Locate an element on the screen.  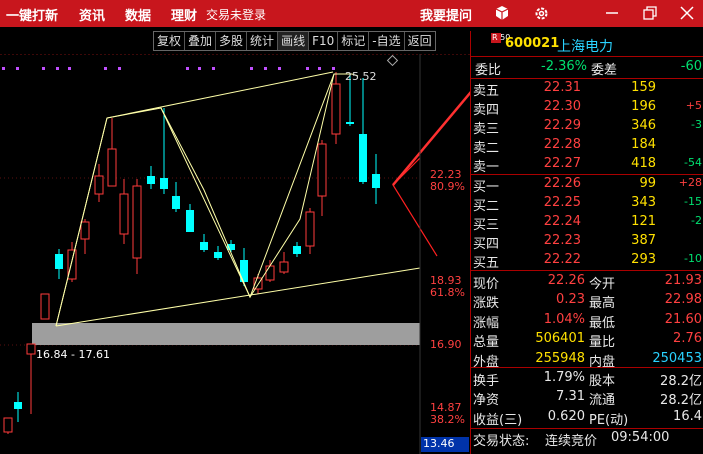
close-icon is located at coordinates (687, 13).